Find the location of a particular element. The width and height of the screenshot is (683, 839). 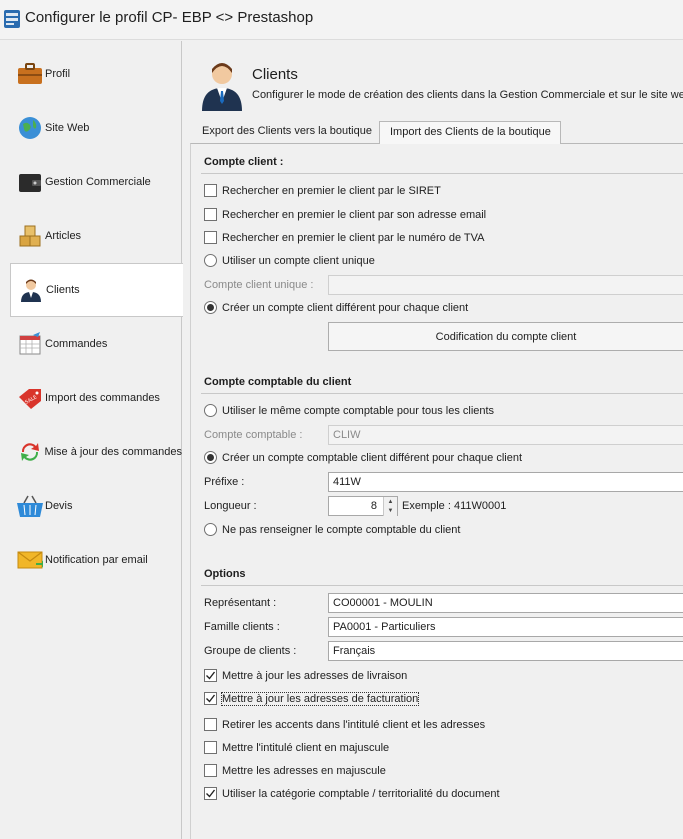

sidebar-item-articles: Articles is located at coordinates (96, 236).